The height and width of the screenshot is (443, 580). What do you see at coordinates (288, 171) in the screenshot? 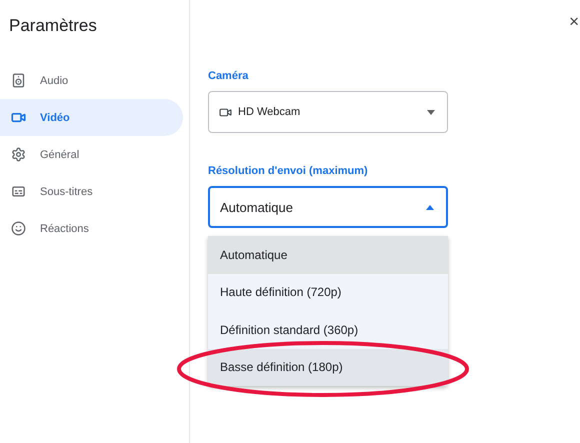
I see `resolution-label: Résolution d'envoi (maximum)` at bounding box center [288, 171].